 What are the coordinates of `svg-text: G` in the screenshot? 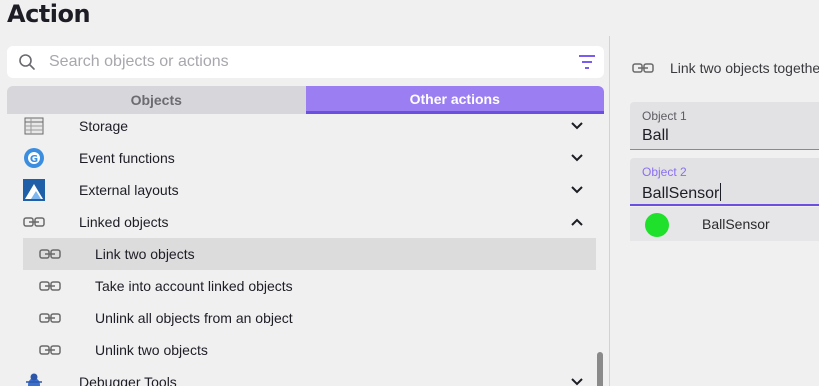 It's located at (34, 159).